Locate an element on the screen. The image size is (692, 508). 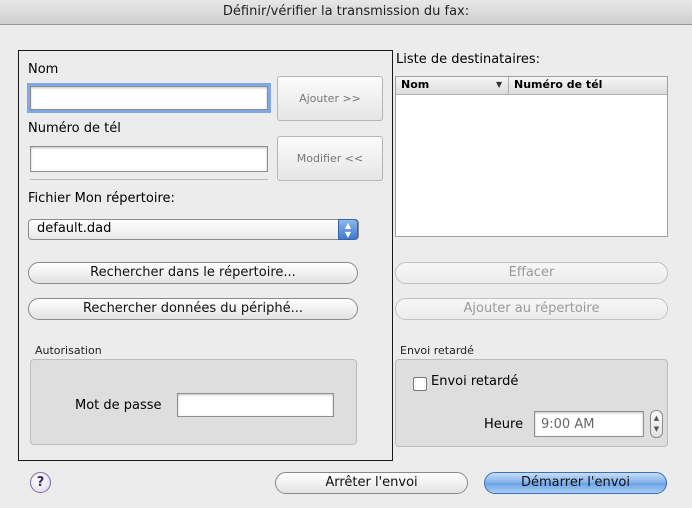
recipients-label: Liste de destinataires: is located at coordinates (468, 59).